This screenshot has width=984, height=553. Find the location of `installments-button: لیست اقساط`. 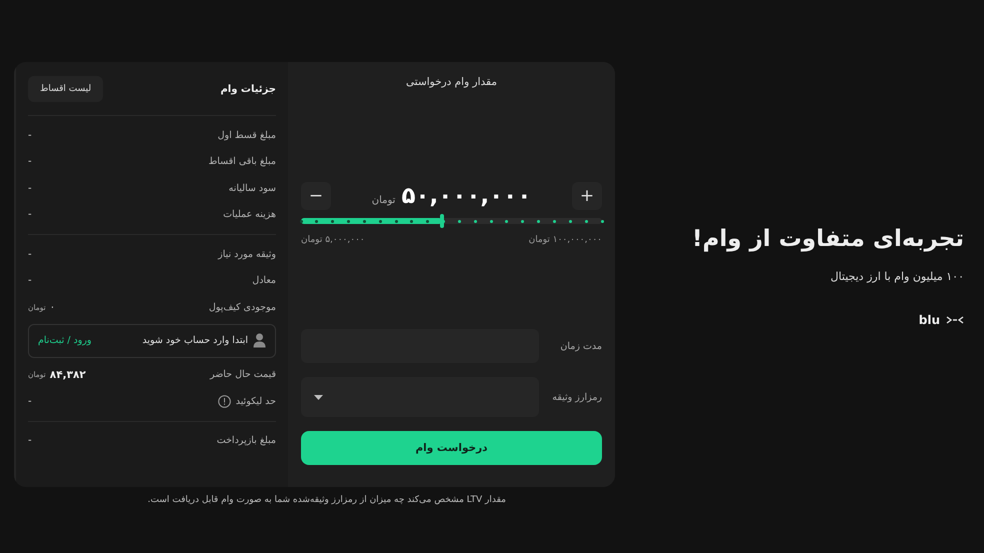

installments-button: لیست اقساط is located at coordinates (66, 89).